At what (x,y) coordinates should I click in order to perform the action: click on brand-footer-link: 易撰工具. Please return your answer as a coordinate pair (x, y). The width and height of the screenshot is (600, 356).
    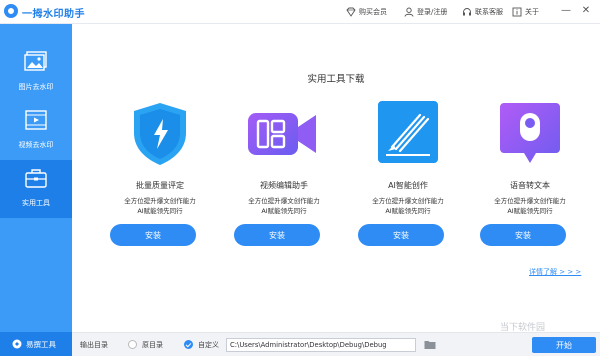
    Looking at the image, I should click on (36, 344).